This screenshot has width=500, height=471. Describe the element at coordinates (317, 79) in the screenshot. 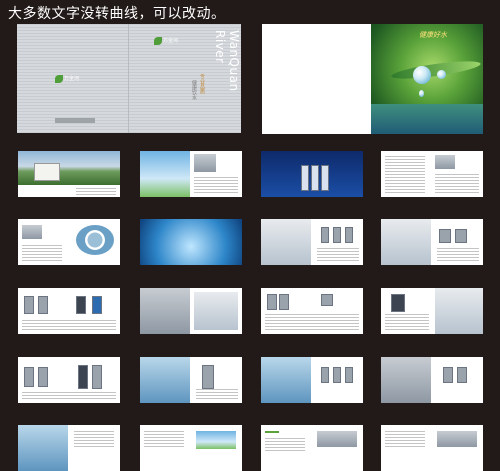

I see `feature-left-page` at that location.